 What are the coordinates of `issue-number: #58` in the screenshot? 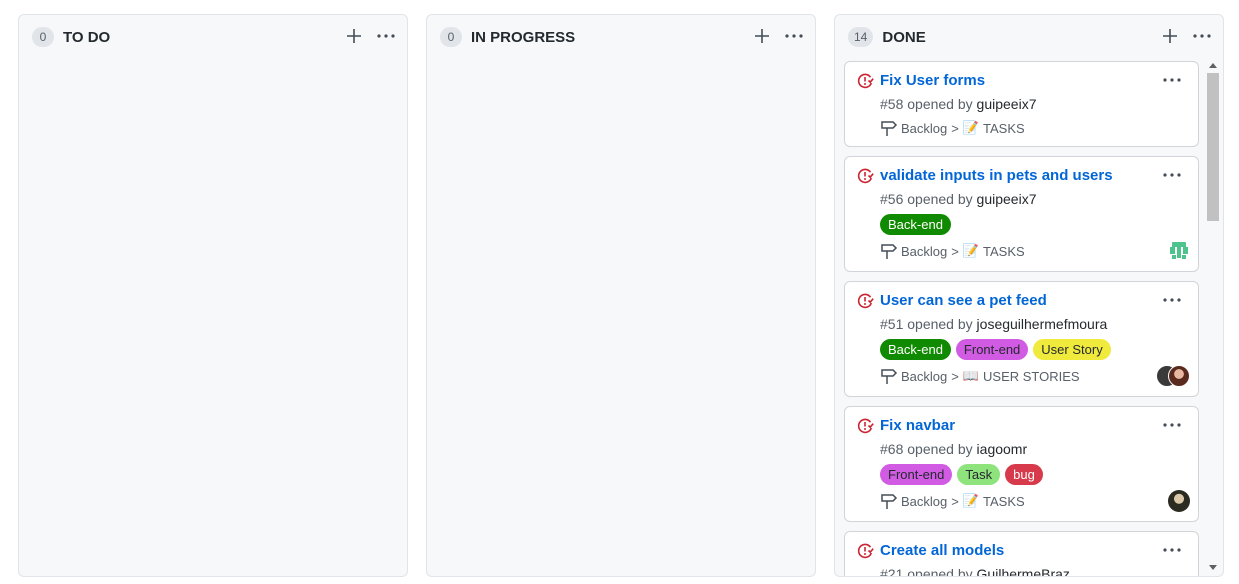 It's located at (892, 104).